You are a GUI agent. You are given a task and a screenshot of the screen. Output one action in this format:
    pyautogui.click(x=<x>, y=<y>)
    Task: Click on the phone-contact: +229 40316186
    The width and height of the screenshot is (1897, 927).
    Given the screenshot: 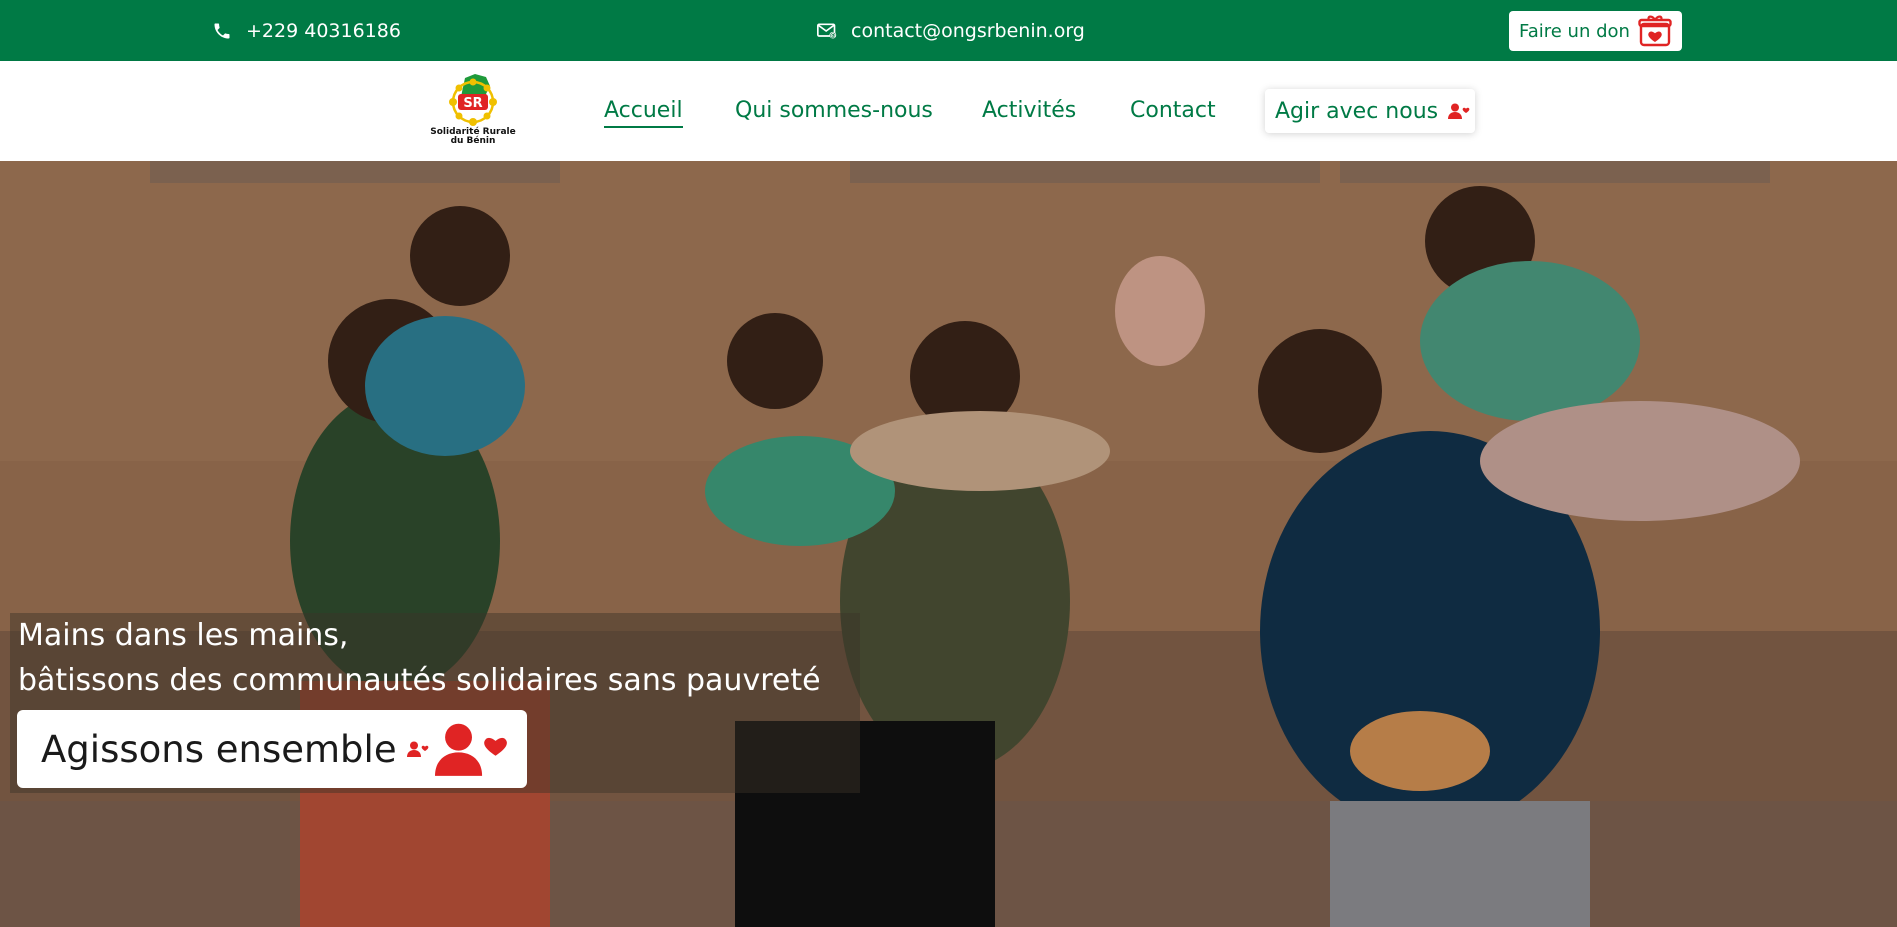 What is the action you would take?
    pyautogui.click(x=306, y=31)
    